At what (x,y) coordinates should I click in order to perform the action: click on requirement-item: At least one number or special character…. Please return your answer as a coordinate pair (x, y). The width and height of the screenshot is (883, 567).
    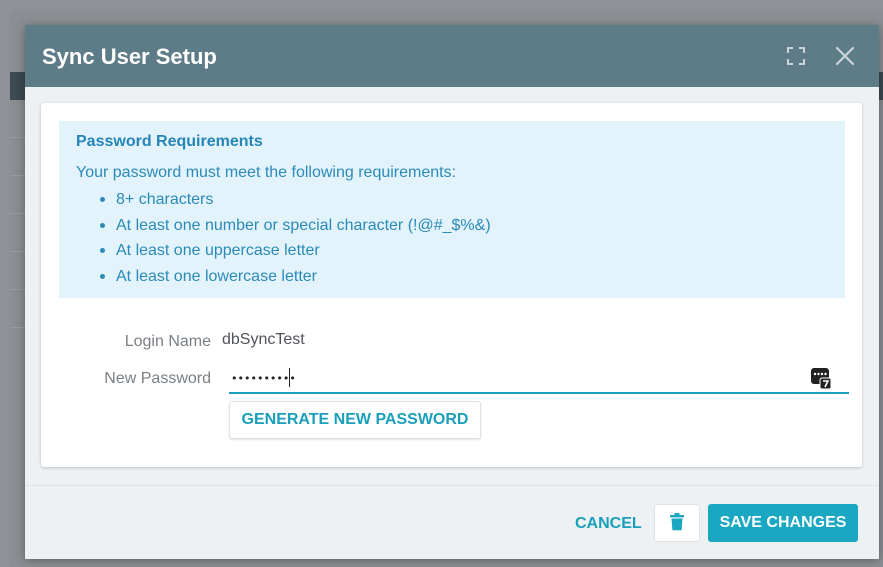
    Looking at the image, I should click on (295, 229).